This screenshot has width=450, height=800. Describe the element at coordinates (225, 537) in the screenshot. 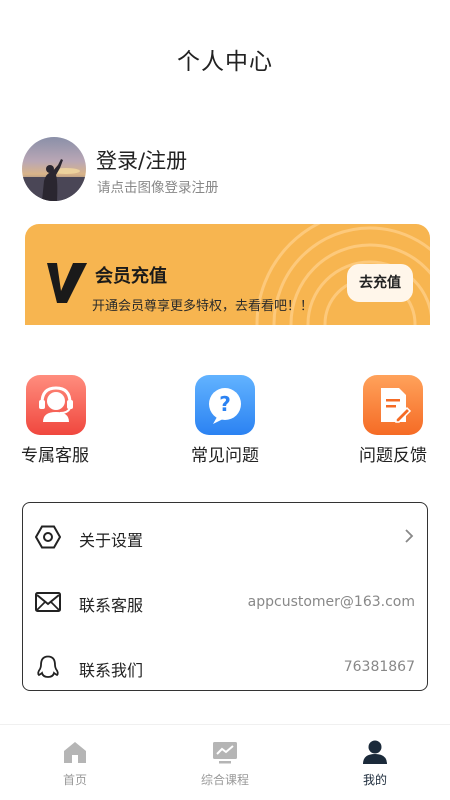

I see `menu-row-settings: 关于设置` at that location.